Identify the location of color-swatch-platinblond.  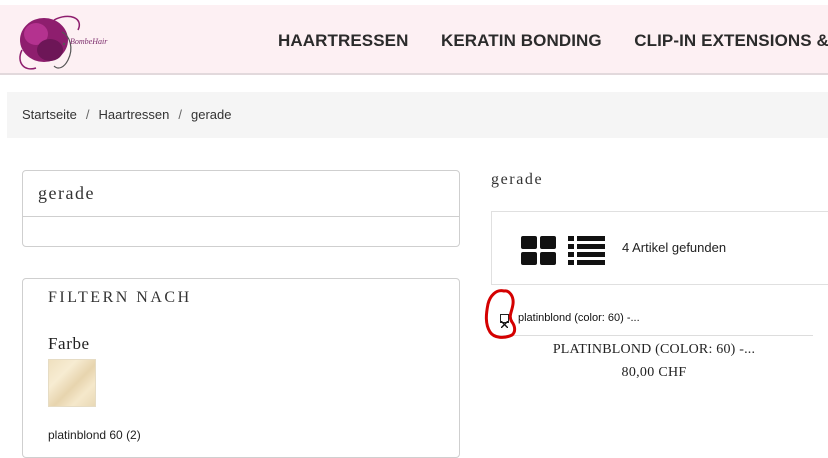
(72, 383).